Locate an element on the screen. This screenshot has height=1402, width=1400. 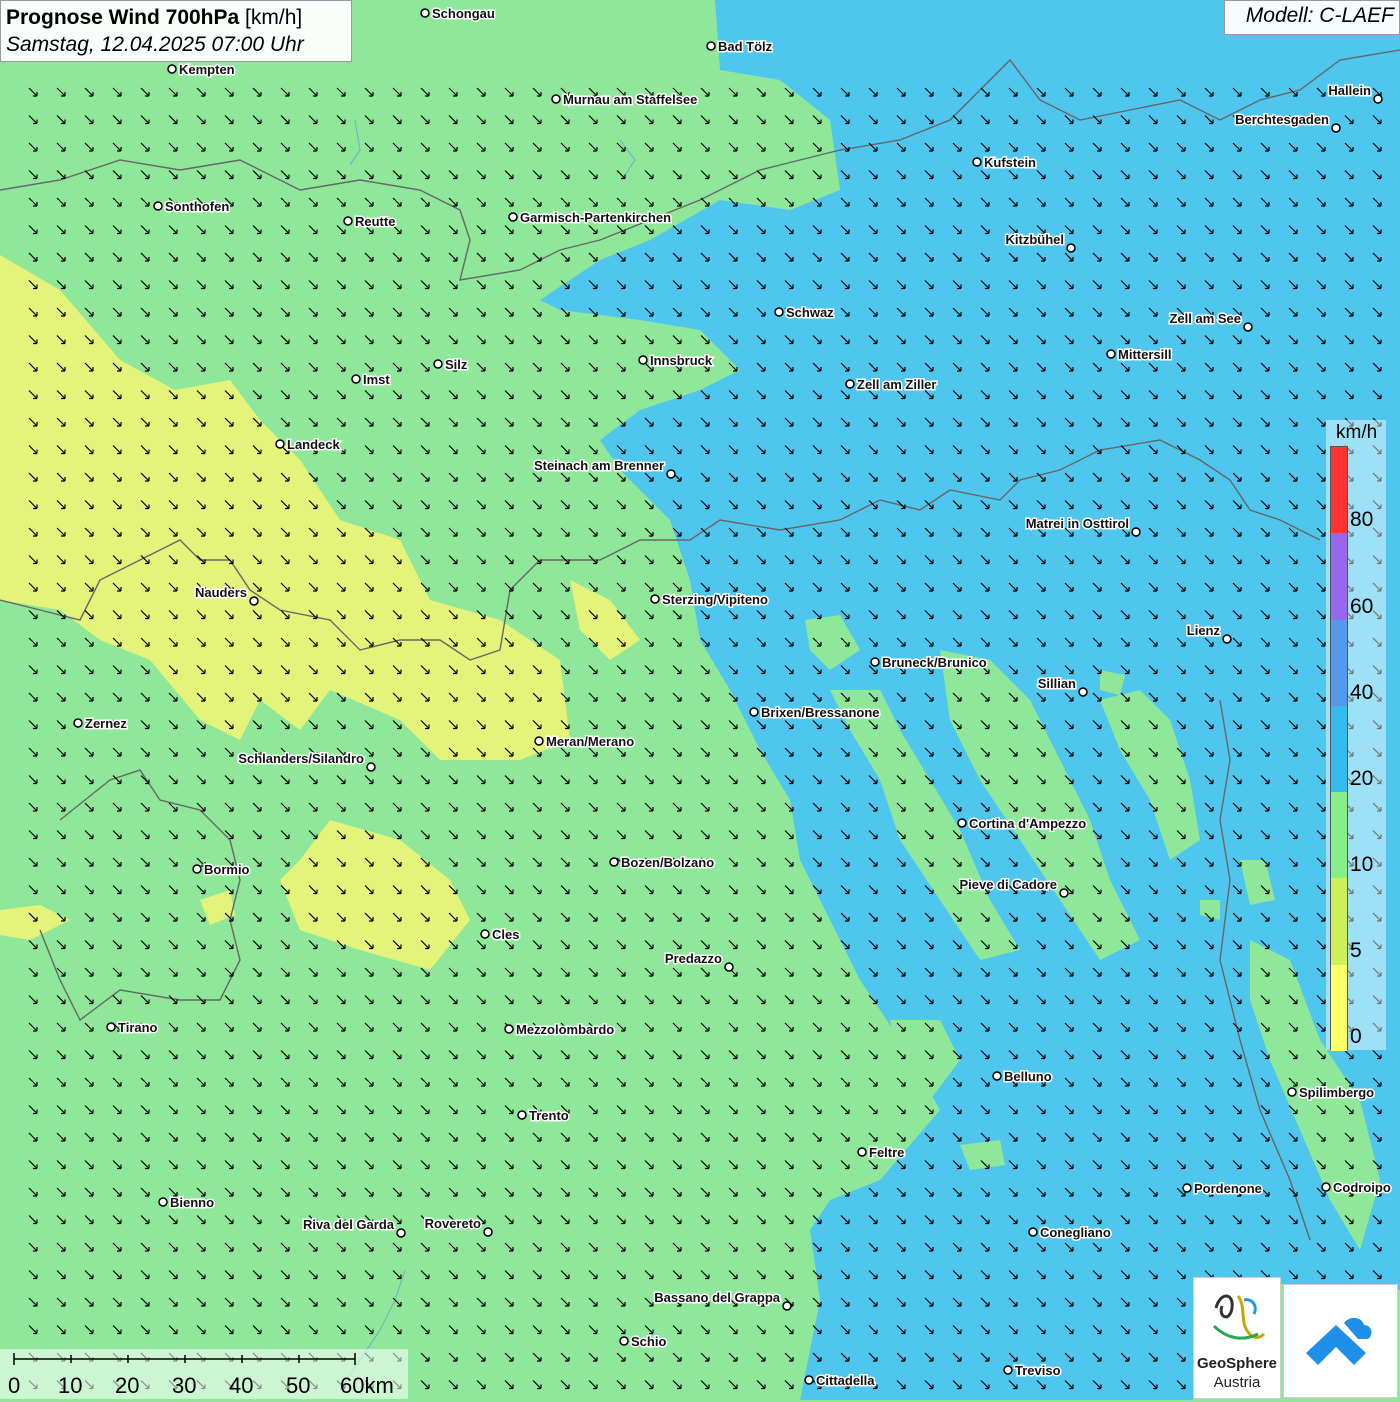
scale-label-10: 10 is located at coordinates (70, 1385).